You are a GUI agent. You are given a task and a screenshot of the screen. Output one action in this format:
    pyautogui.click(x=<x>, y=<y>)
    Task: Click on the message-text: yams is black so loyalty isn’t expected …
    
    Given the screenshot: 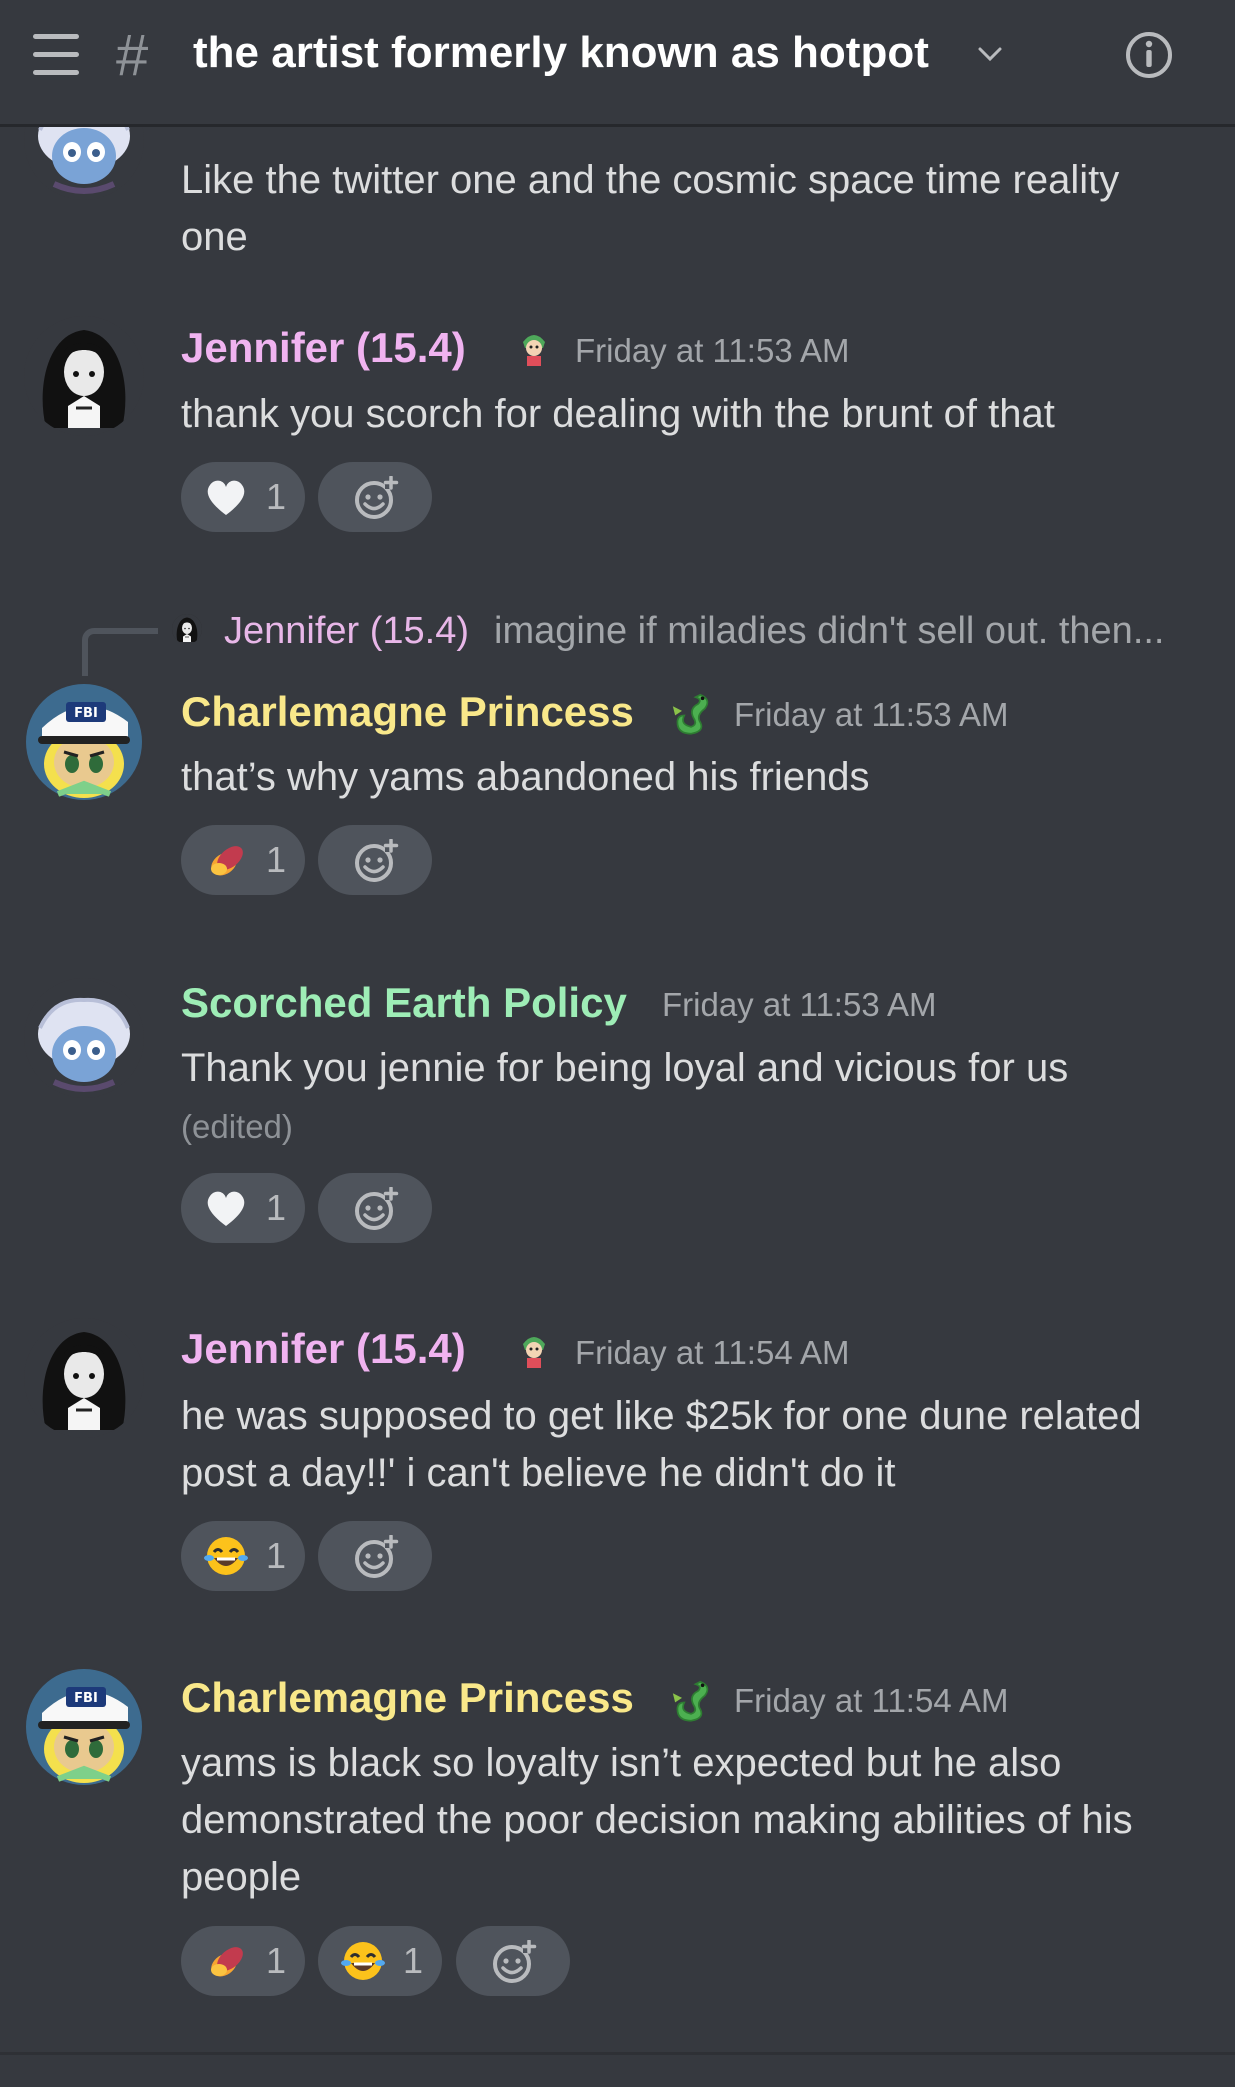 What is the action you would take?
    pyautogui.click(x=657, y=1820)
    